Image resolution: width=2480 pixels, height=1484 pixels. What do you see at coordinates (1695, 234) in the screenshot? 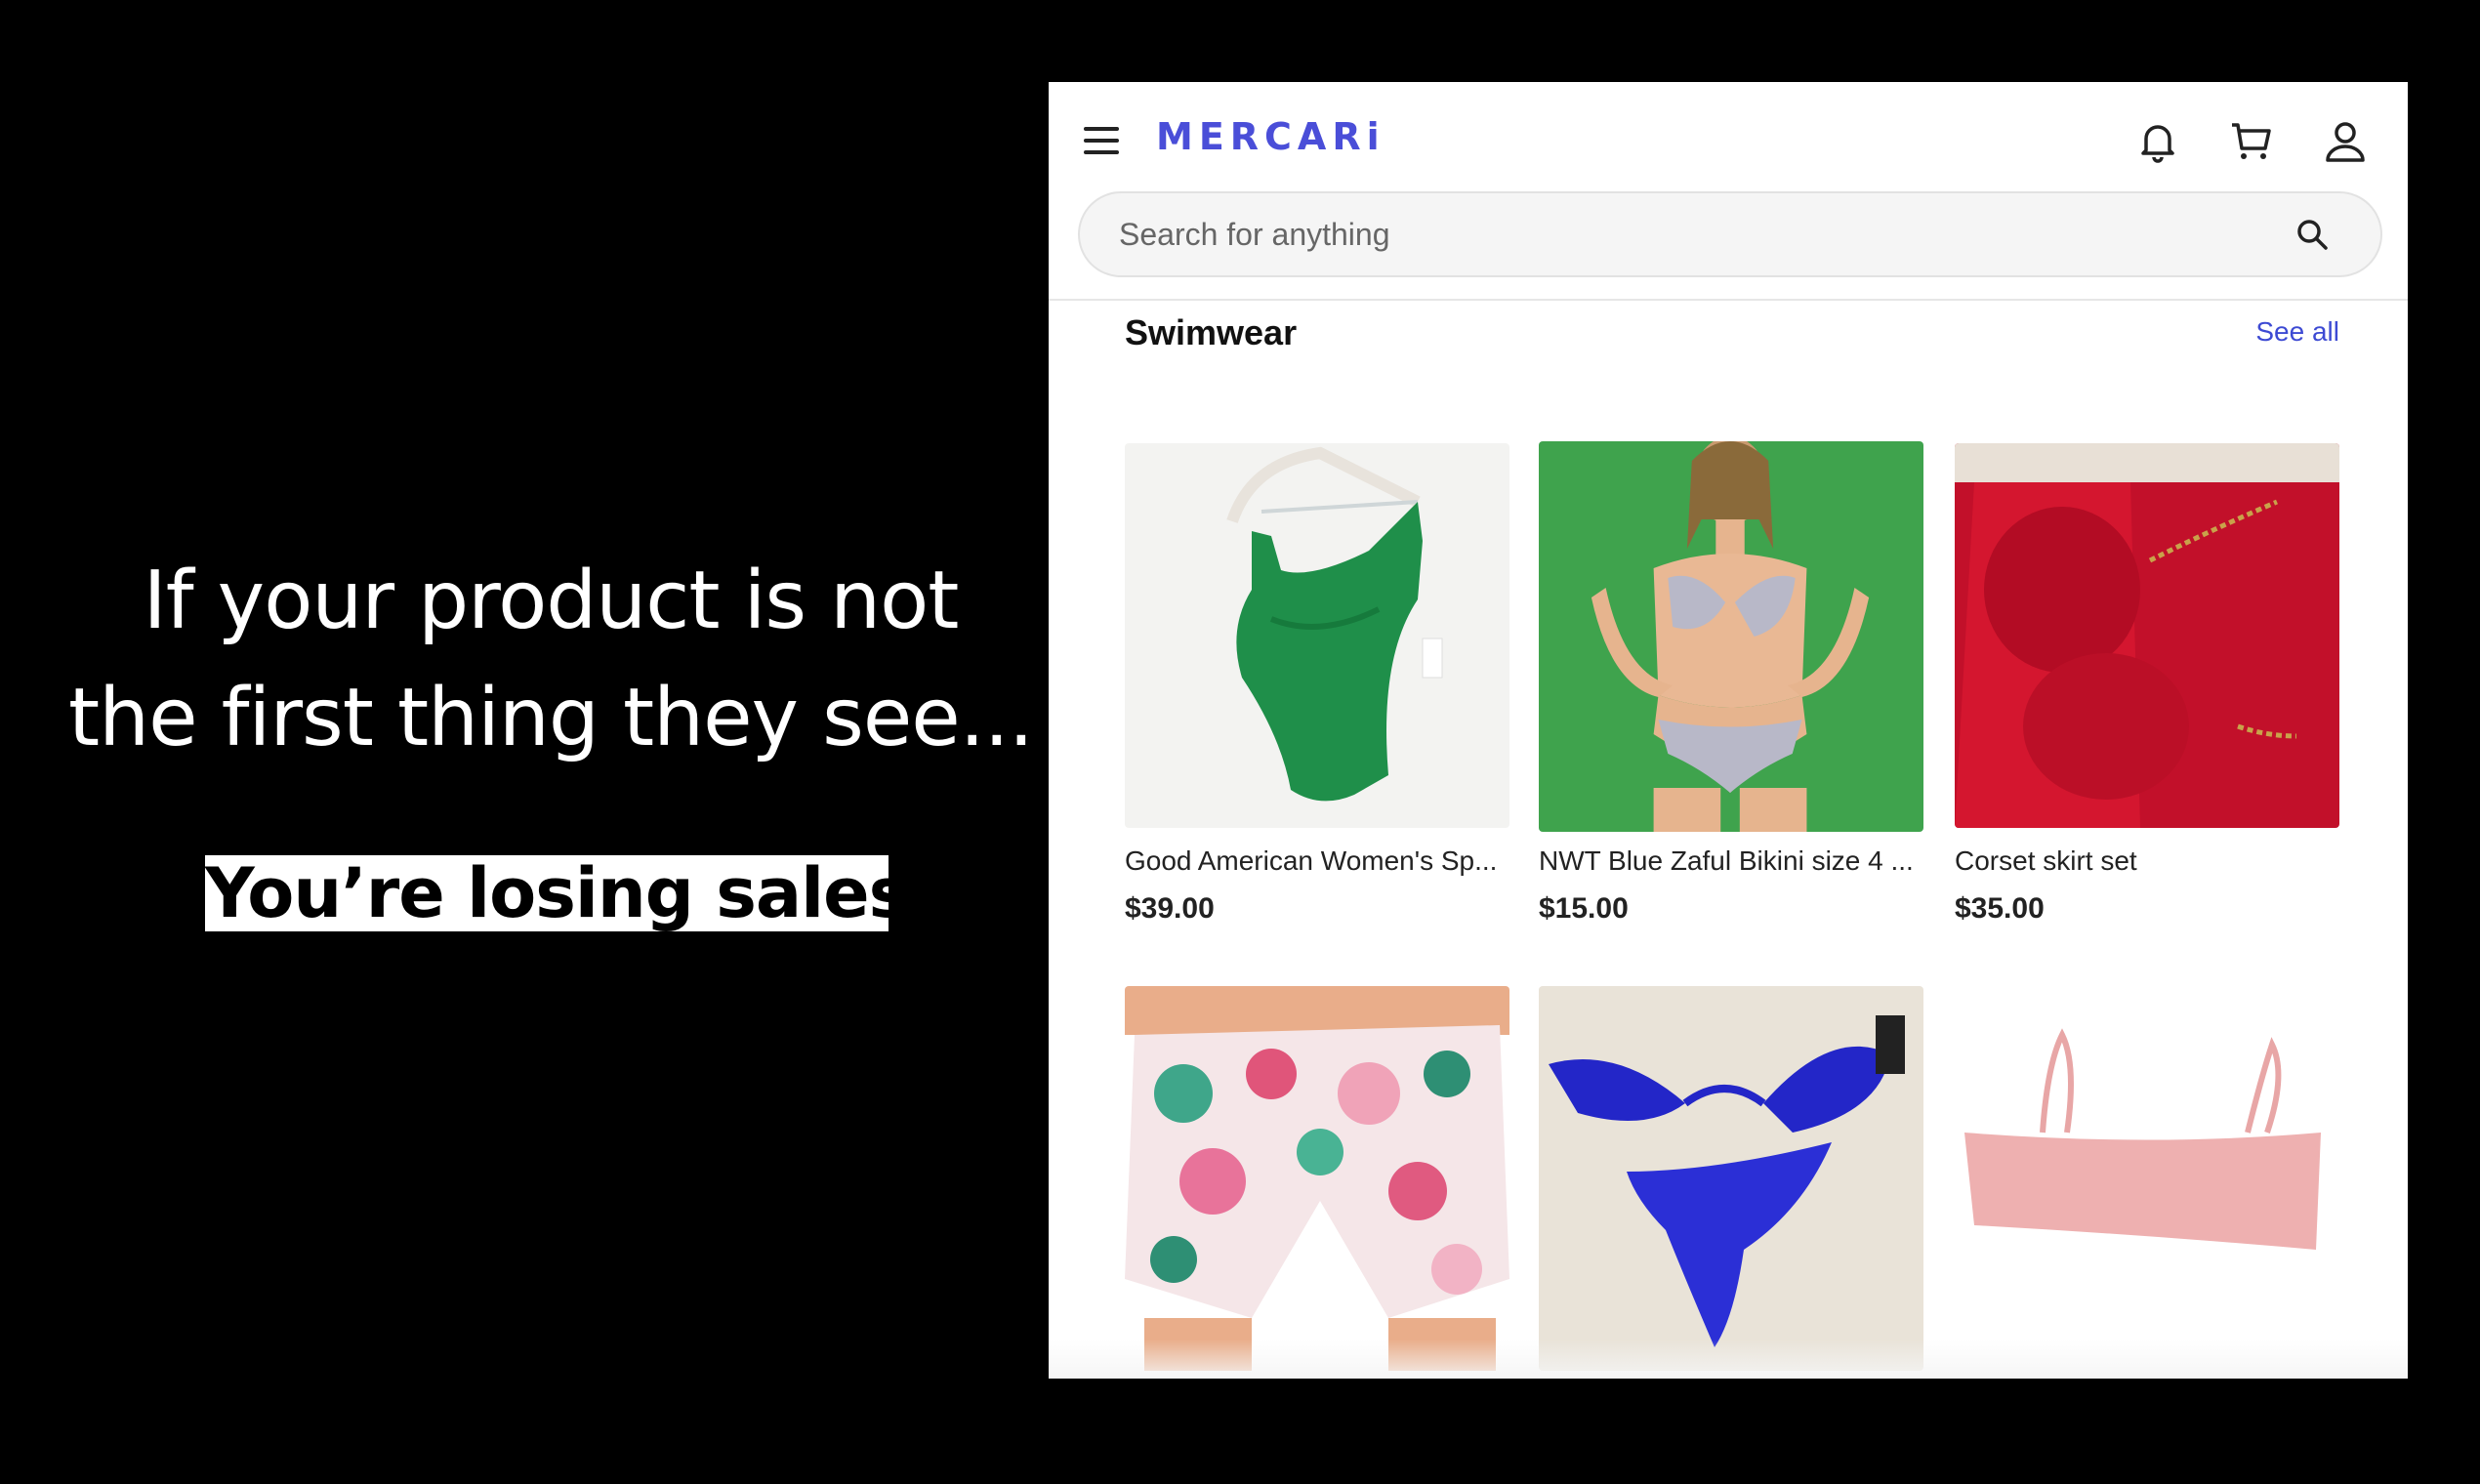
I see `search-input` at bounding box center [1695, 234].